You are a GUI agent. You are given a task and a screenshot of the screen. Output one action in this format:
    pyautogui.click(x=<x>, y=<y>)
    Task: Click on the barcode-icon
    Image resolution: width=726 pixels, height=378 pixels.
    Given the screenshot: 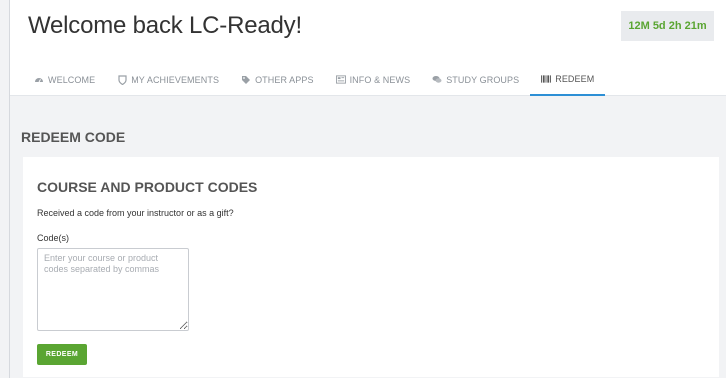 What is the action you would take?
    pyautogui.click(x=546, y=79)
    